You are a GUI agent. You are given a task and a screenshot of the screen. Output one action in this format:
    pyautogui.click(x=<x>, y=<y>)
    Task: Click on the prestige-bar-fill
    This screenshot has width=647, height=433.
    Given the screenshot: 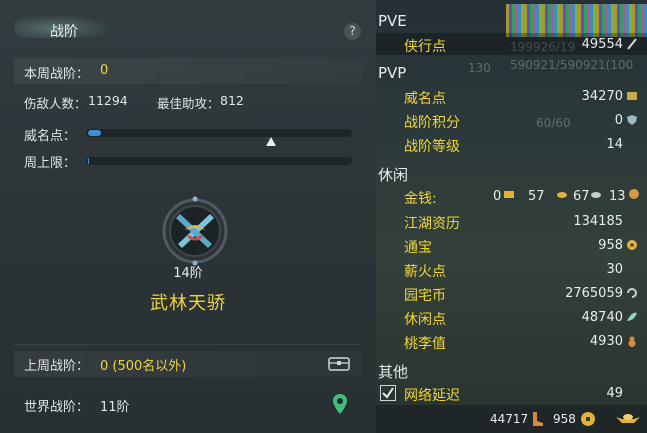 What is the action you would take?
    pyautogui.click(x=95, y=133)
    